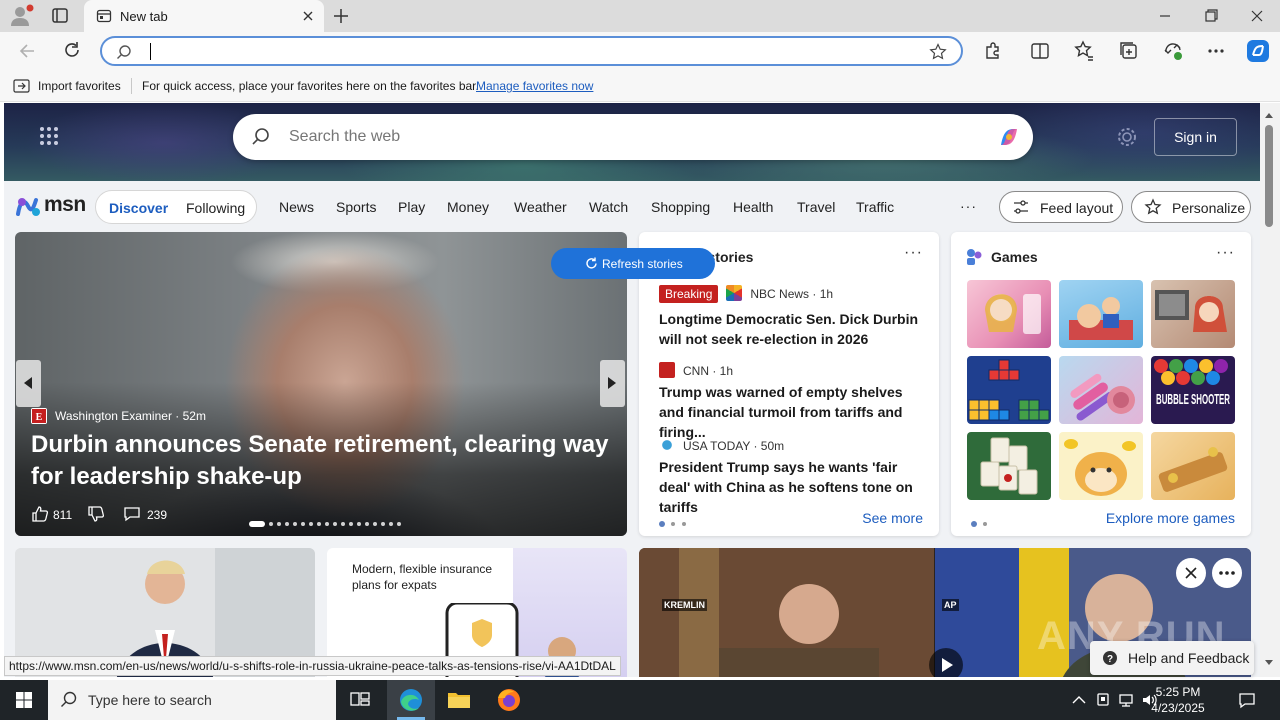 Image resolution: width=1280 pixels, height=720 pixels. Describe the element at coordinates (633, 137) in the screenshot. I see `web-search-box: Search the web` at that location.